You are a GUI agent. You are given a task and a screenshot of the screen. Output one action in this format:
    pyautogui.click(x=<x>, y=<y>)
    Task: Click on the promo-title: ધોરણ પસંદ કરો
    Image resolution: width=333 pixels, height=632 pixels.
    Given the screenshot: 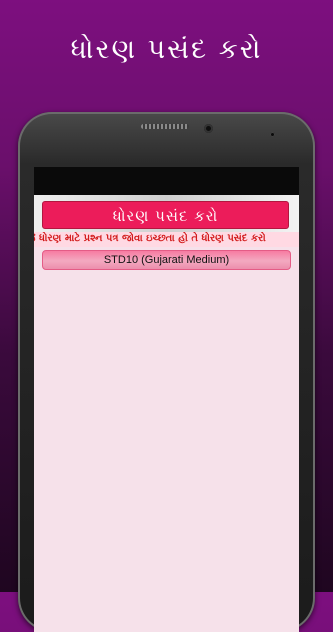 What is the action you would take?
    pyautogui.click(x=166, y=49)
    